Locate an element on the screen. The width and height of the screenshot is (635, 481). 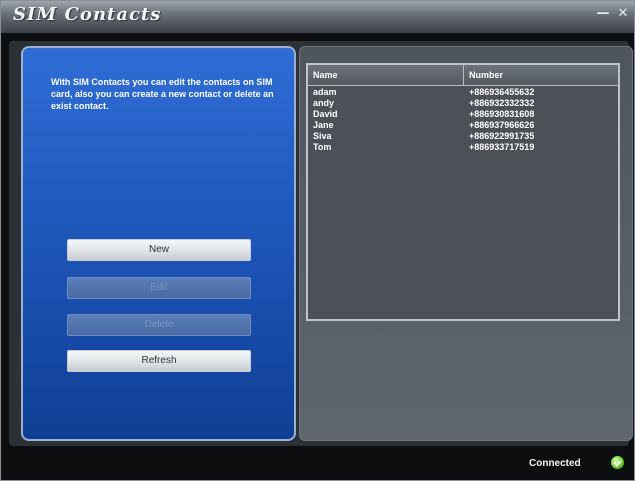
edit-button: Edit is located at coordinates (159, 288).